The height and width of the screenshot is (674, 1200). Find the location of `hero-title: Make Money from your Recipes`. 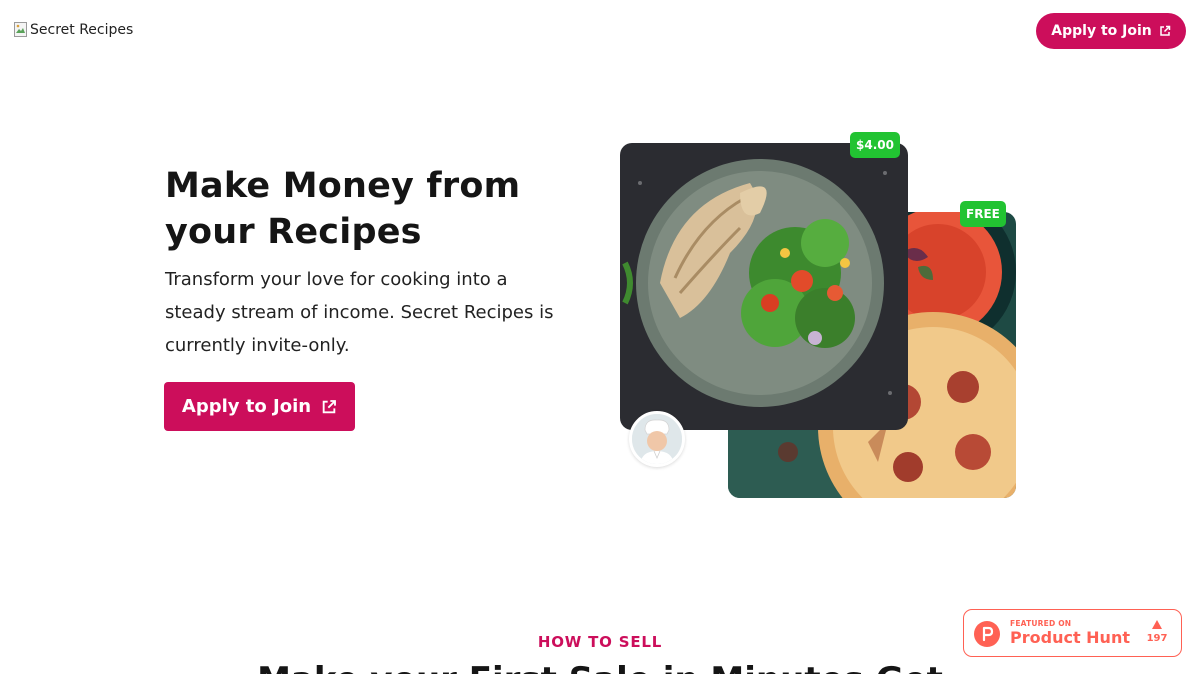

hero-title: Make Money from your Recipes is located at coordinates (343, 209).